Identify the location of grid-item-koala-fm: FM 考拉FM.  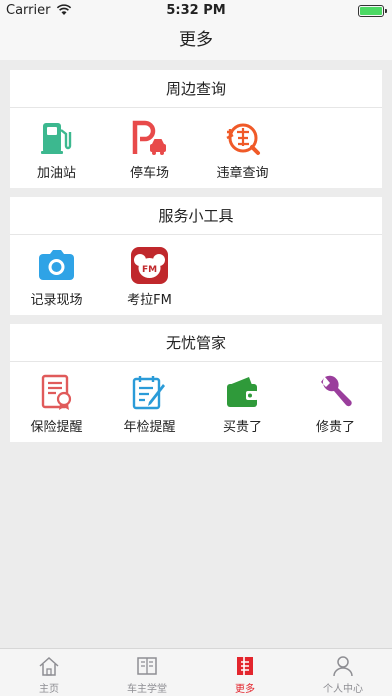
(149, 275).